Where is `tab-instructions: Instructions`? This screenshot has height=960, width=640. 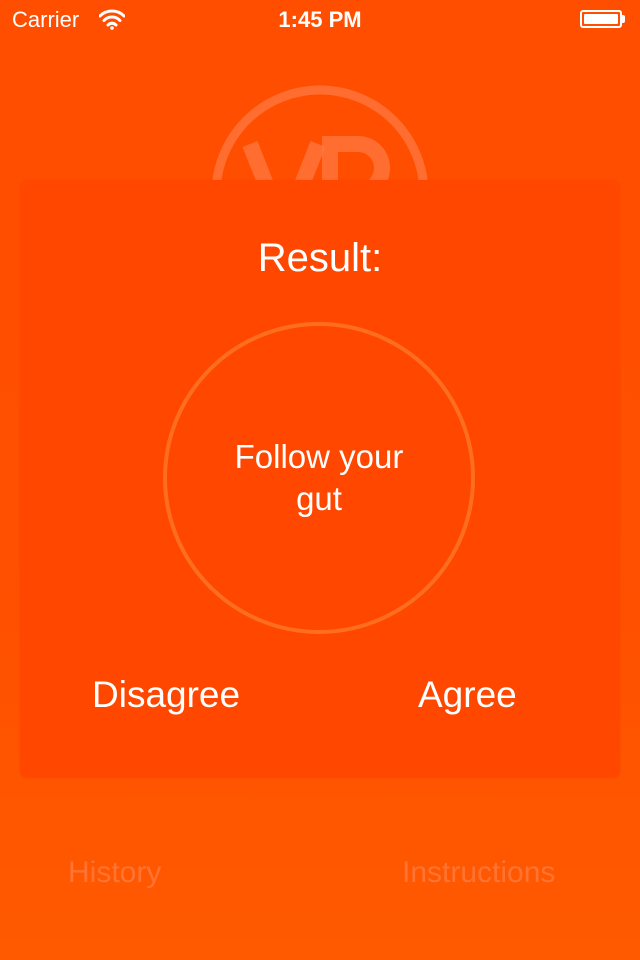 tab-instructions: Instructions is located at coordinates (478, 873).